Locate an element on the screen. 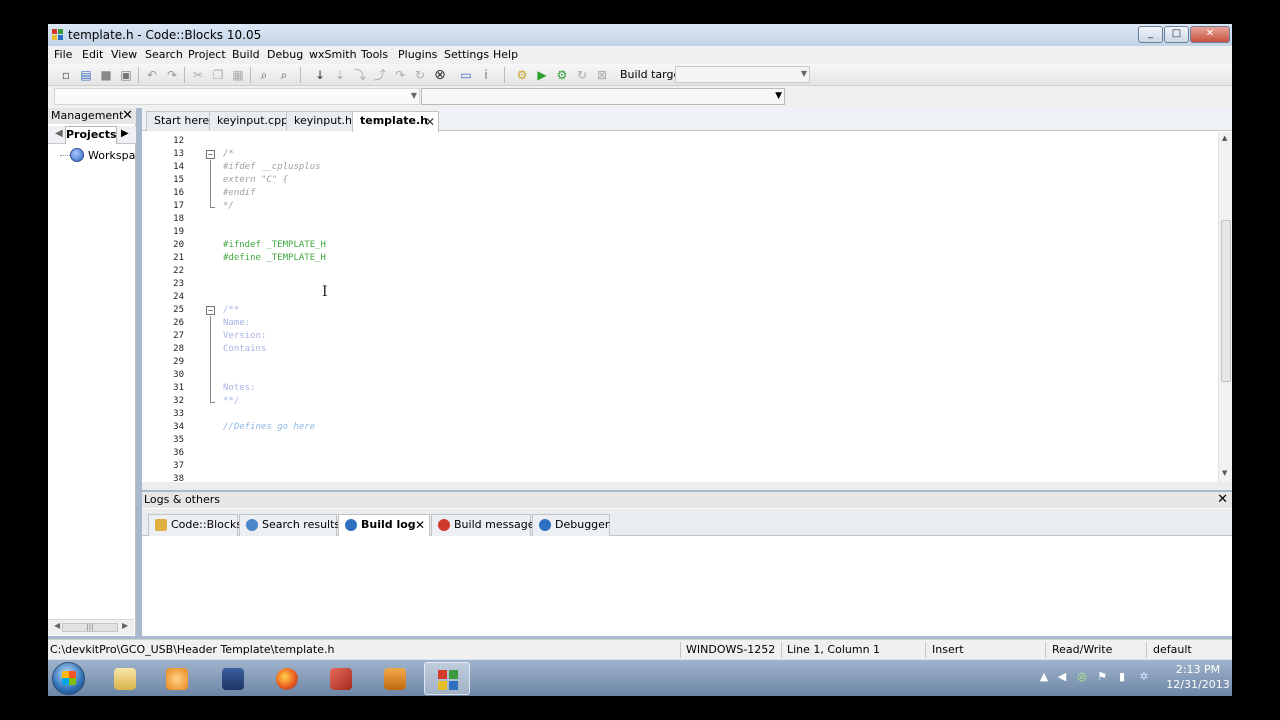 Image resolution: width=1280 pixels, height=720 pixels. code-line: 33 is located at coordinates (680, 414).